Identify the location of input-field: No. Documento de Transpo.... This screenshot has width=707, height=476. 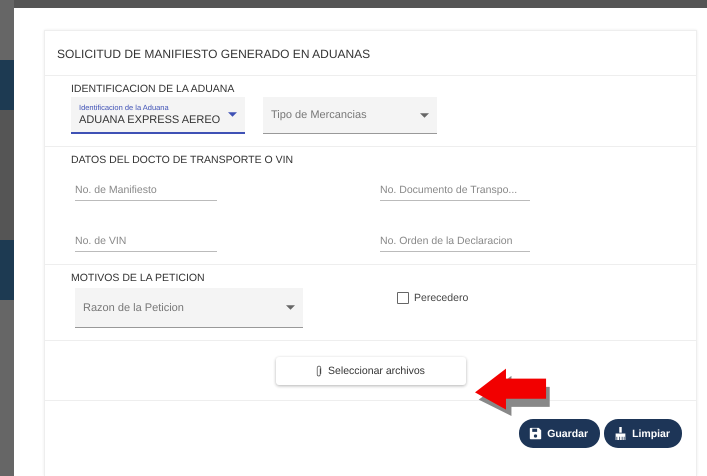
(455, 190).